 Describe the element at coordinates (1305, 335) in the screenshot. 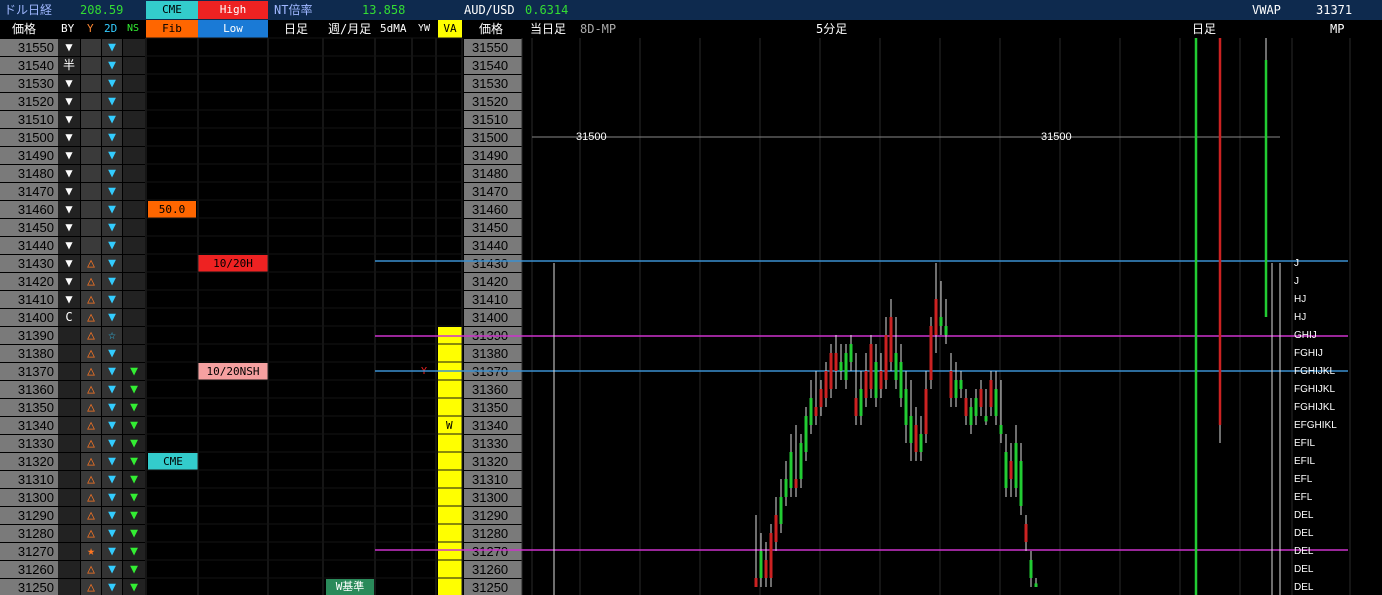

I see `mp-row: GHIJ` at that location.